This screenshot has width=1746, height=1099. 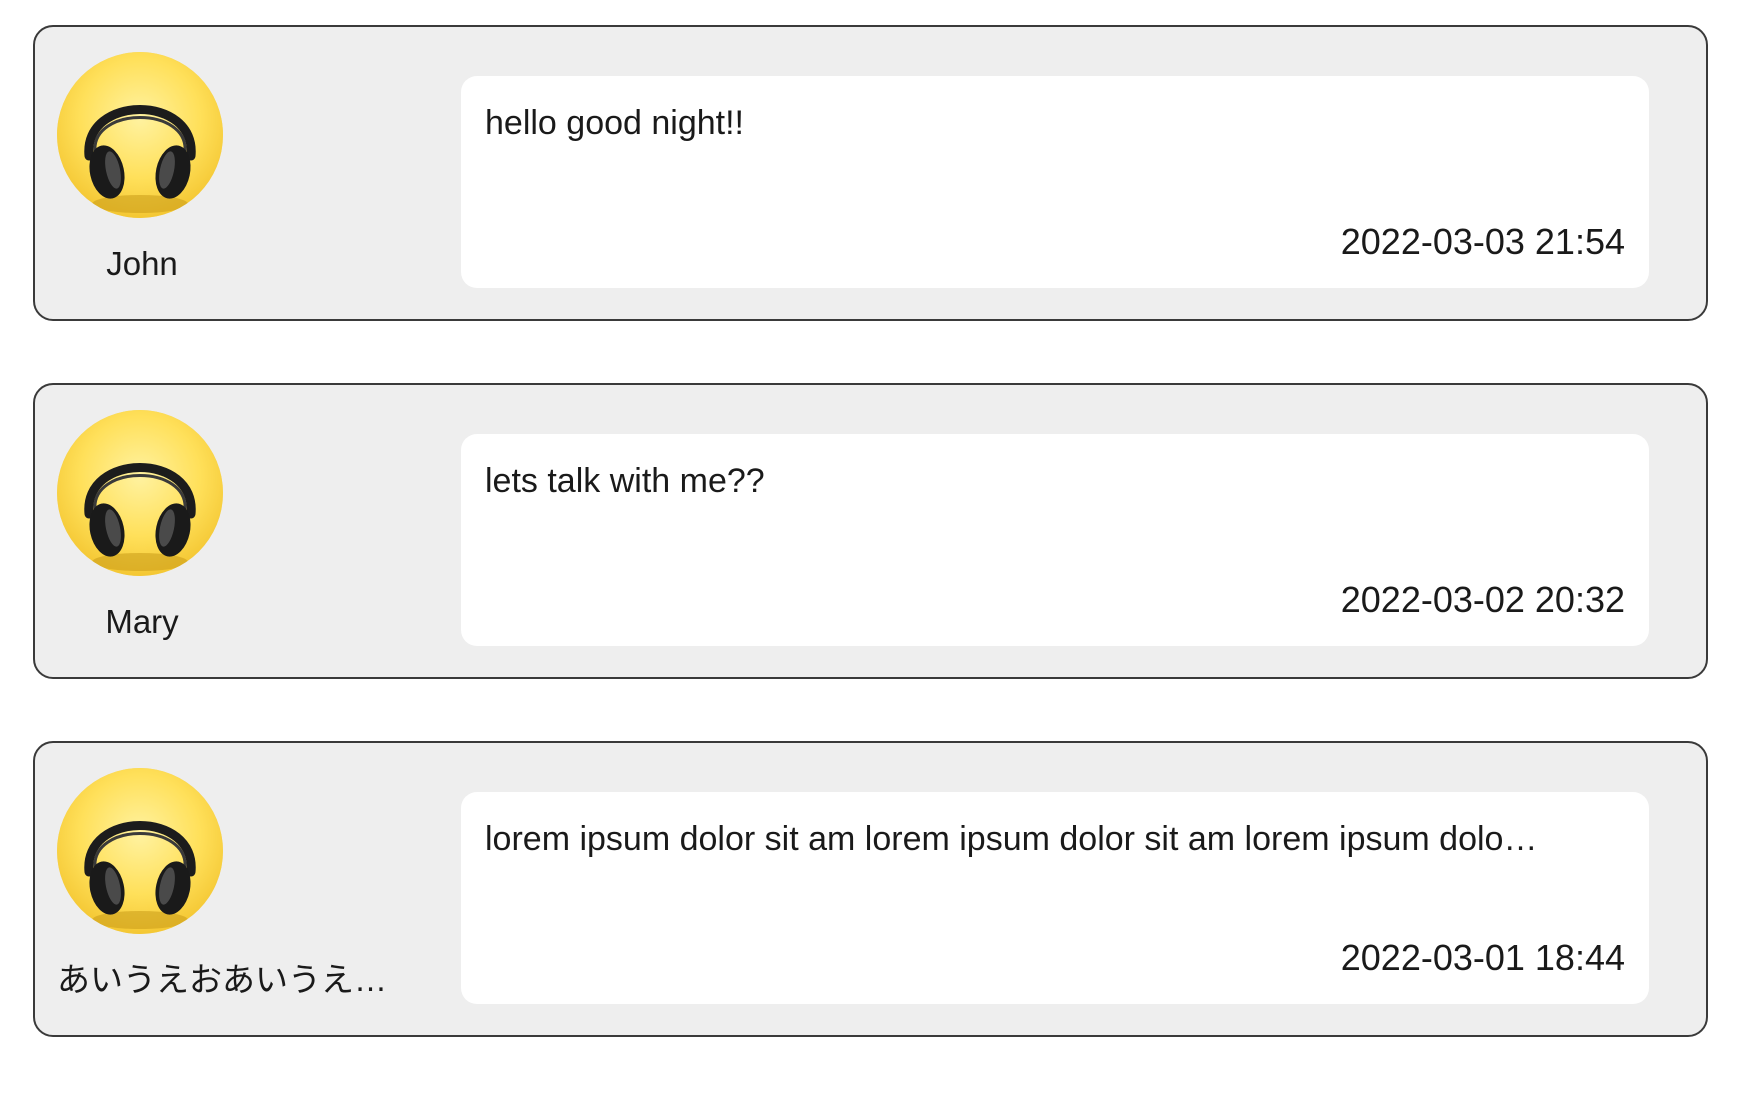 What do you see at coordinates (1055, 182) in the screenshot?
I see `message-bubble: hello good night!! 2022-03-03 21:54` at bounding box center [1055, 182].